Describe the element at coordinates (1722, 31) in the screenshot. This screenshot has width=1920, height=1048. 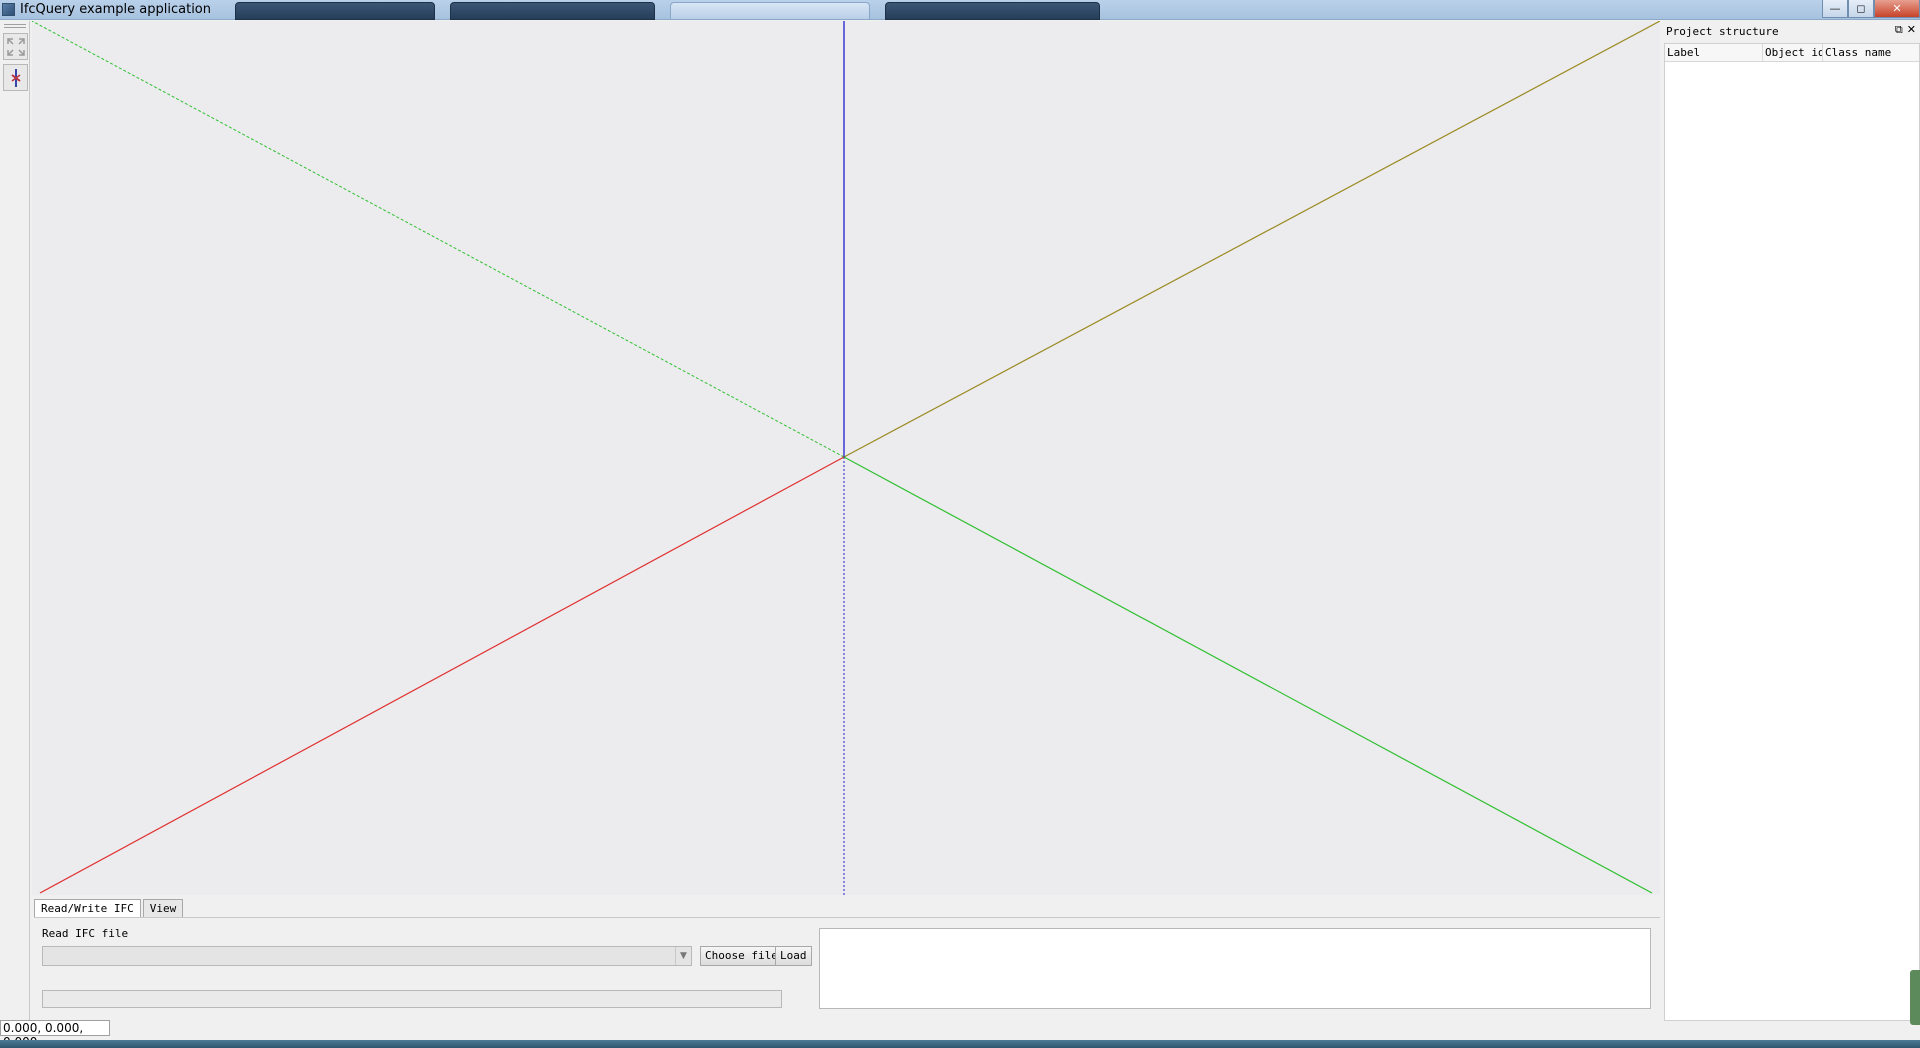
I see `dock-title: Project structure` at that location.